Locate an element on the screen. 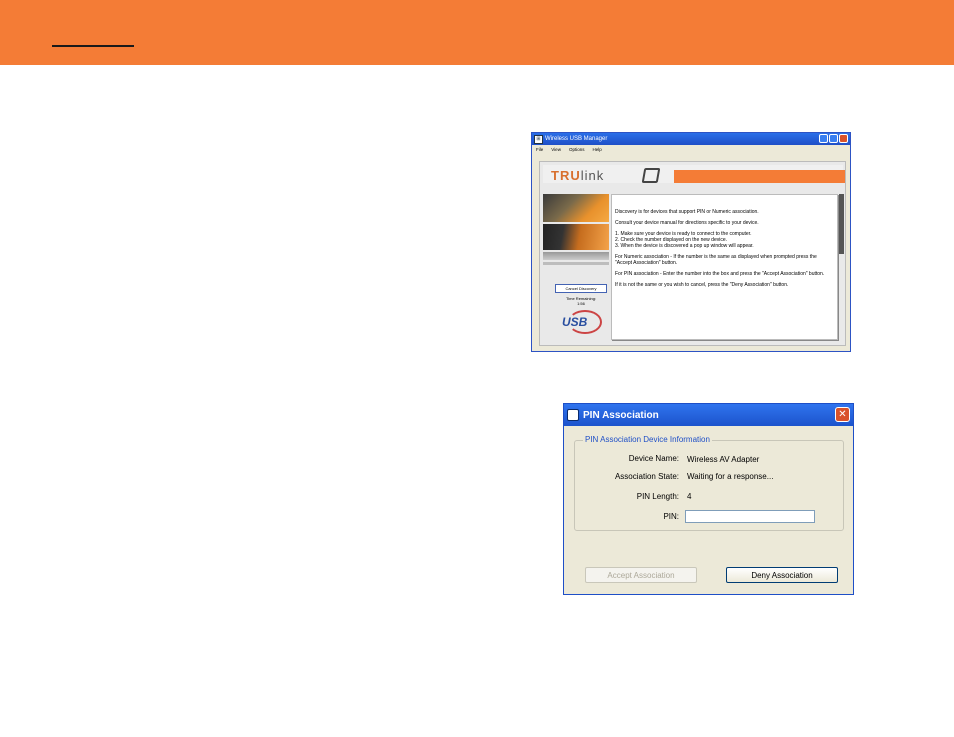 Image resolution: width=954 pixels, height=737 pixels. dialog-title: PIN Association is located at coordinates (621, 415).